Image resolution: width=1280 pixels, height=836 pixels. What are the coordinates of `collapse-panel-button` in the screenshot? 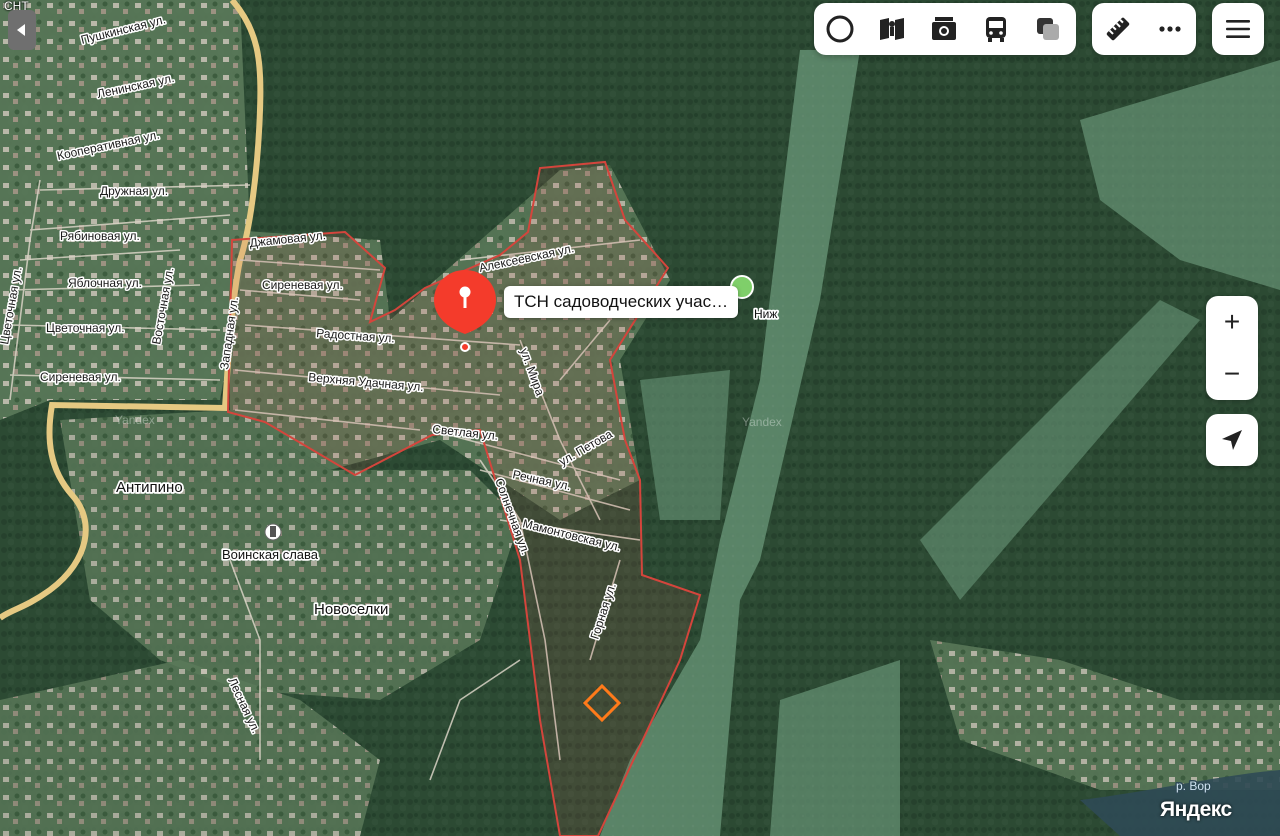 It's located at (22, 30).